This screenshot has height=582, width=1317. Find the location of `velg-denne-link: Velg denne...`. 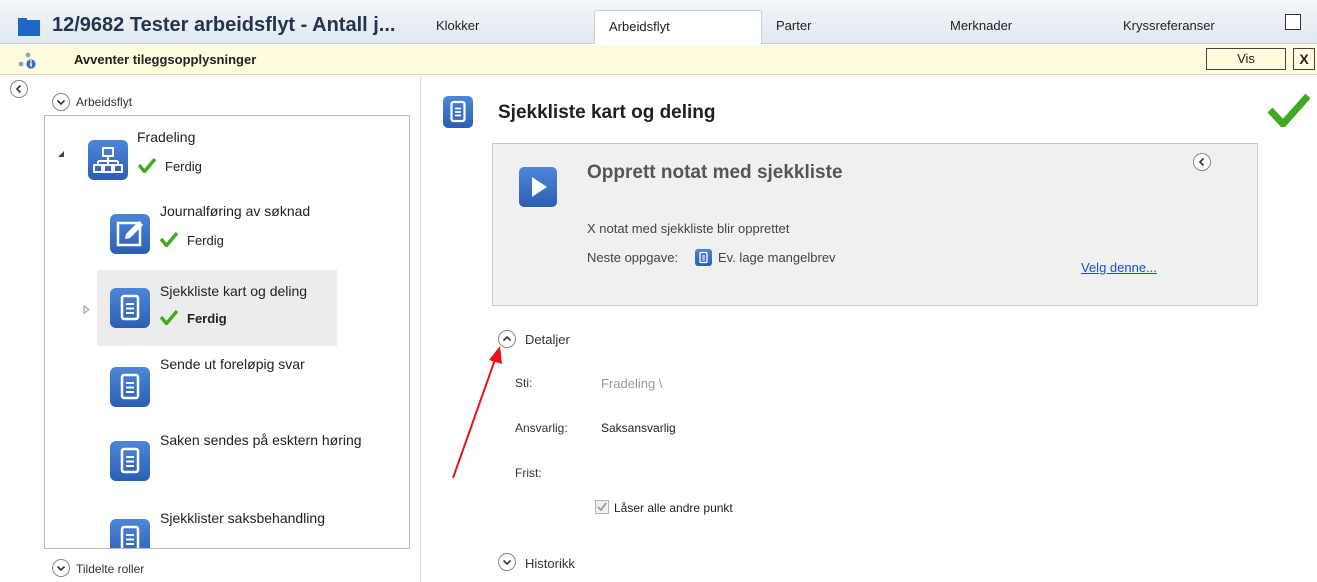

velg-denne-link: Velg denne... is located at coordinates (1119, 267).